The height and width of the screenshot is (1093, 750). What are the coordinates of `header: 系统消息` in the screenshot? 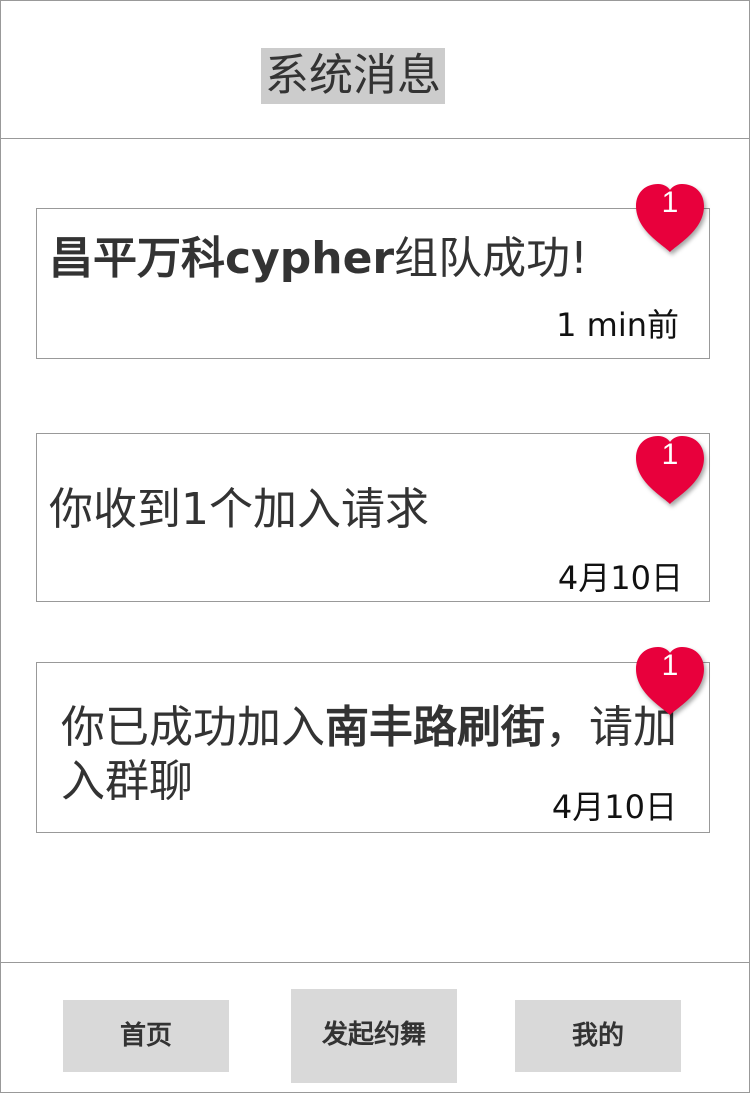 It's located at (375, 69).